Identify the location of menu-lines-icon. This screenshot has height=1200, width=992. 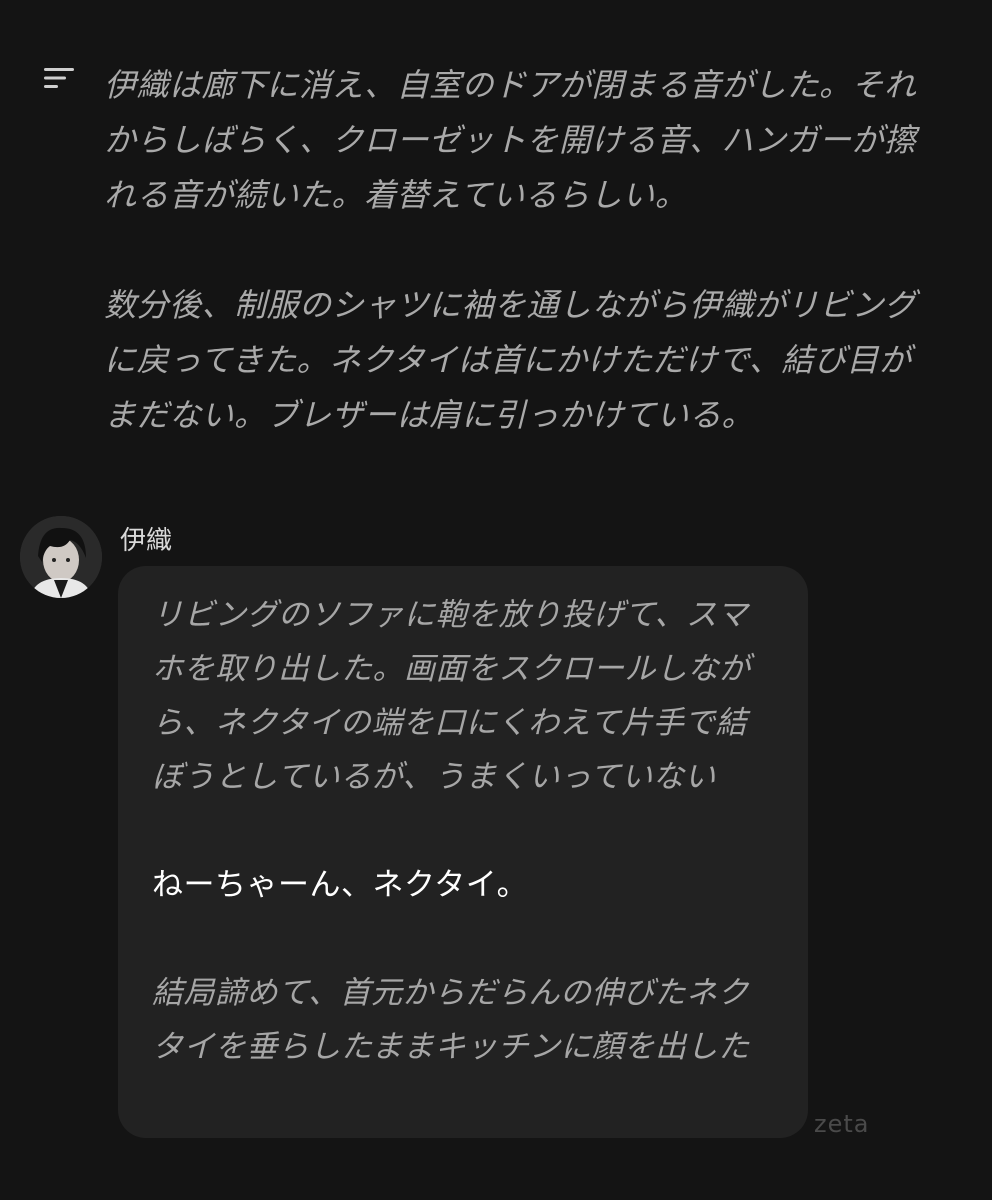
(59, 78).